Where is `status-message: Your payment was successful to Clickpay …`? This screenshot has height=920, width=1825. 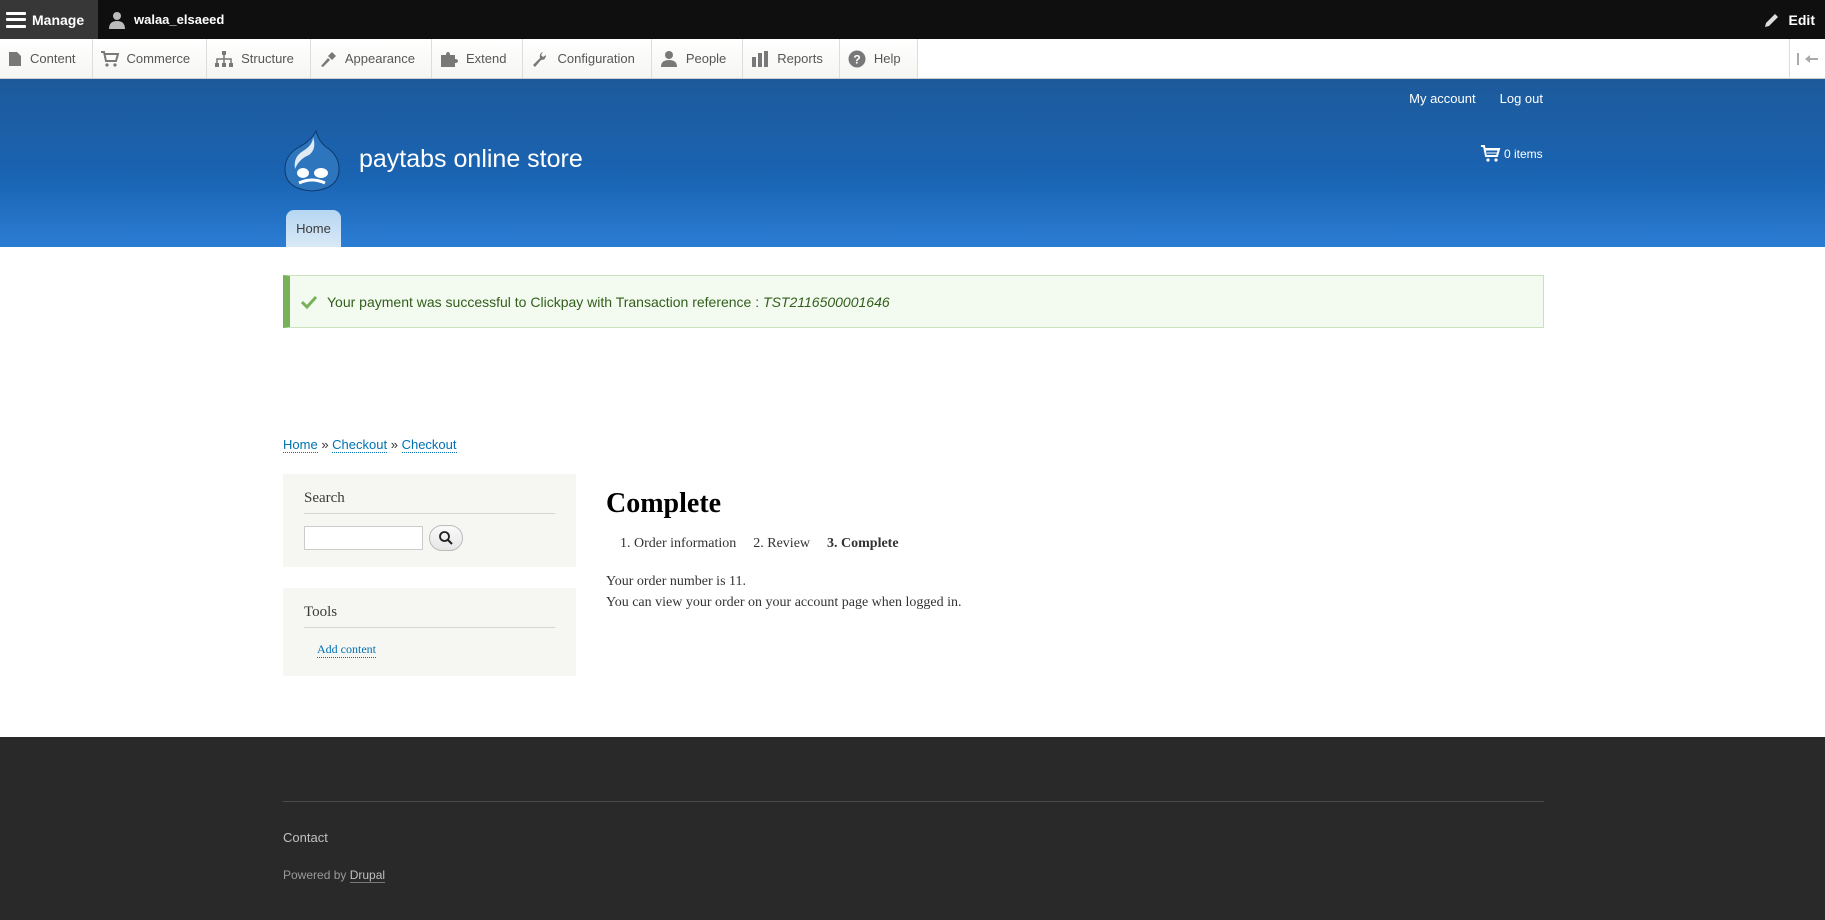 status-message: Your payment was successful to Clickpay … is located at coordinates (913, 301).